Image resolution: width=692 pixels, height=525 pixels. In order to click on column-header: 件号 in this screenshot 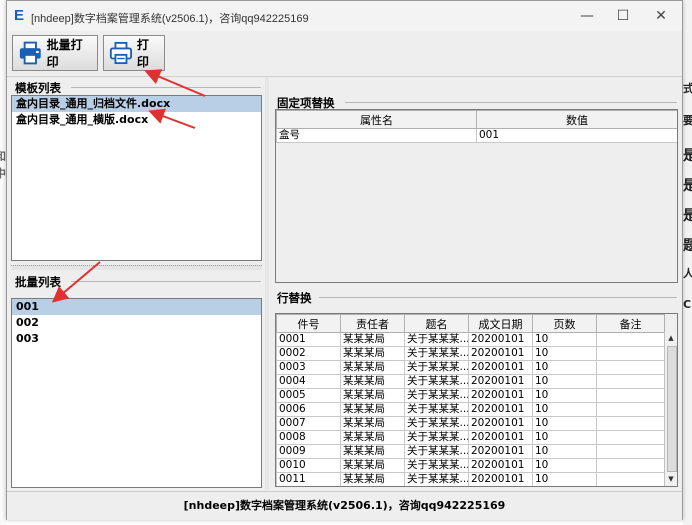, I will do `click(308, 323)`.